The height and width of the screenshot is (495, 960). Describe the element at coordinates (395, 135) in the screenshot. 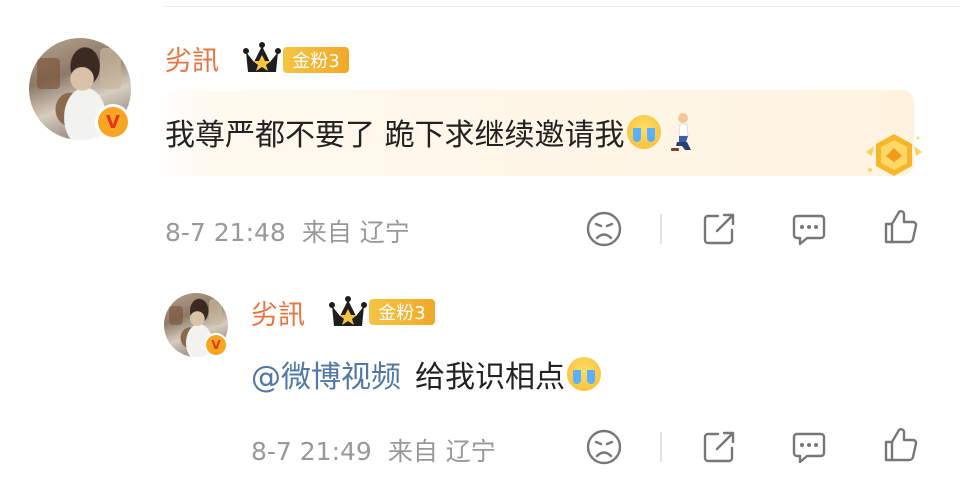

I see `comment-body: 我尊严都不要了 跪下求继续邀请我` at that location.